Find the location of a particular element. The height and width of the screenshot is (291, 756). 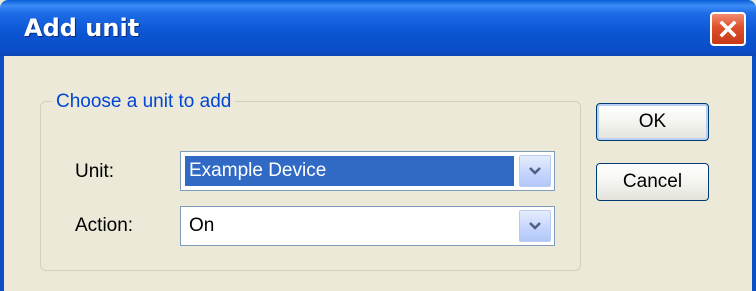

action-dropdown-value: On is located at coordinates (202, 225).